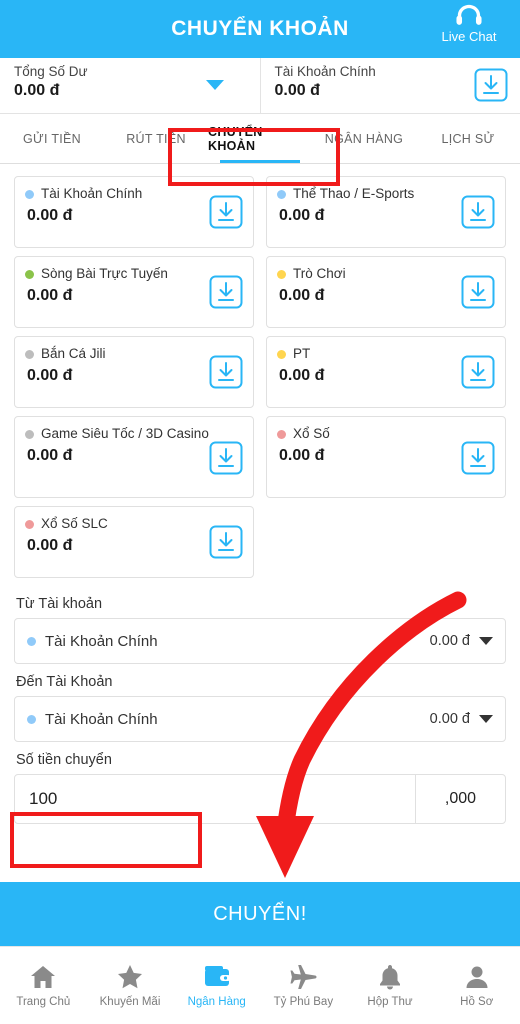  I want to click on wallet-name: Bắn Cá Jili, so click(73, 353).